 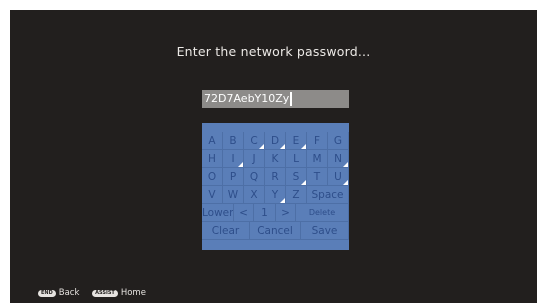 I want to click on key-label: Clear, so click(x=225, y=231).